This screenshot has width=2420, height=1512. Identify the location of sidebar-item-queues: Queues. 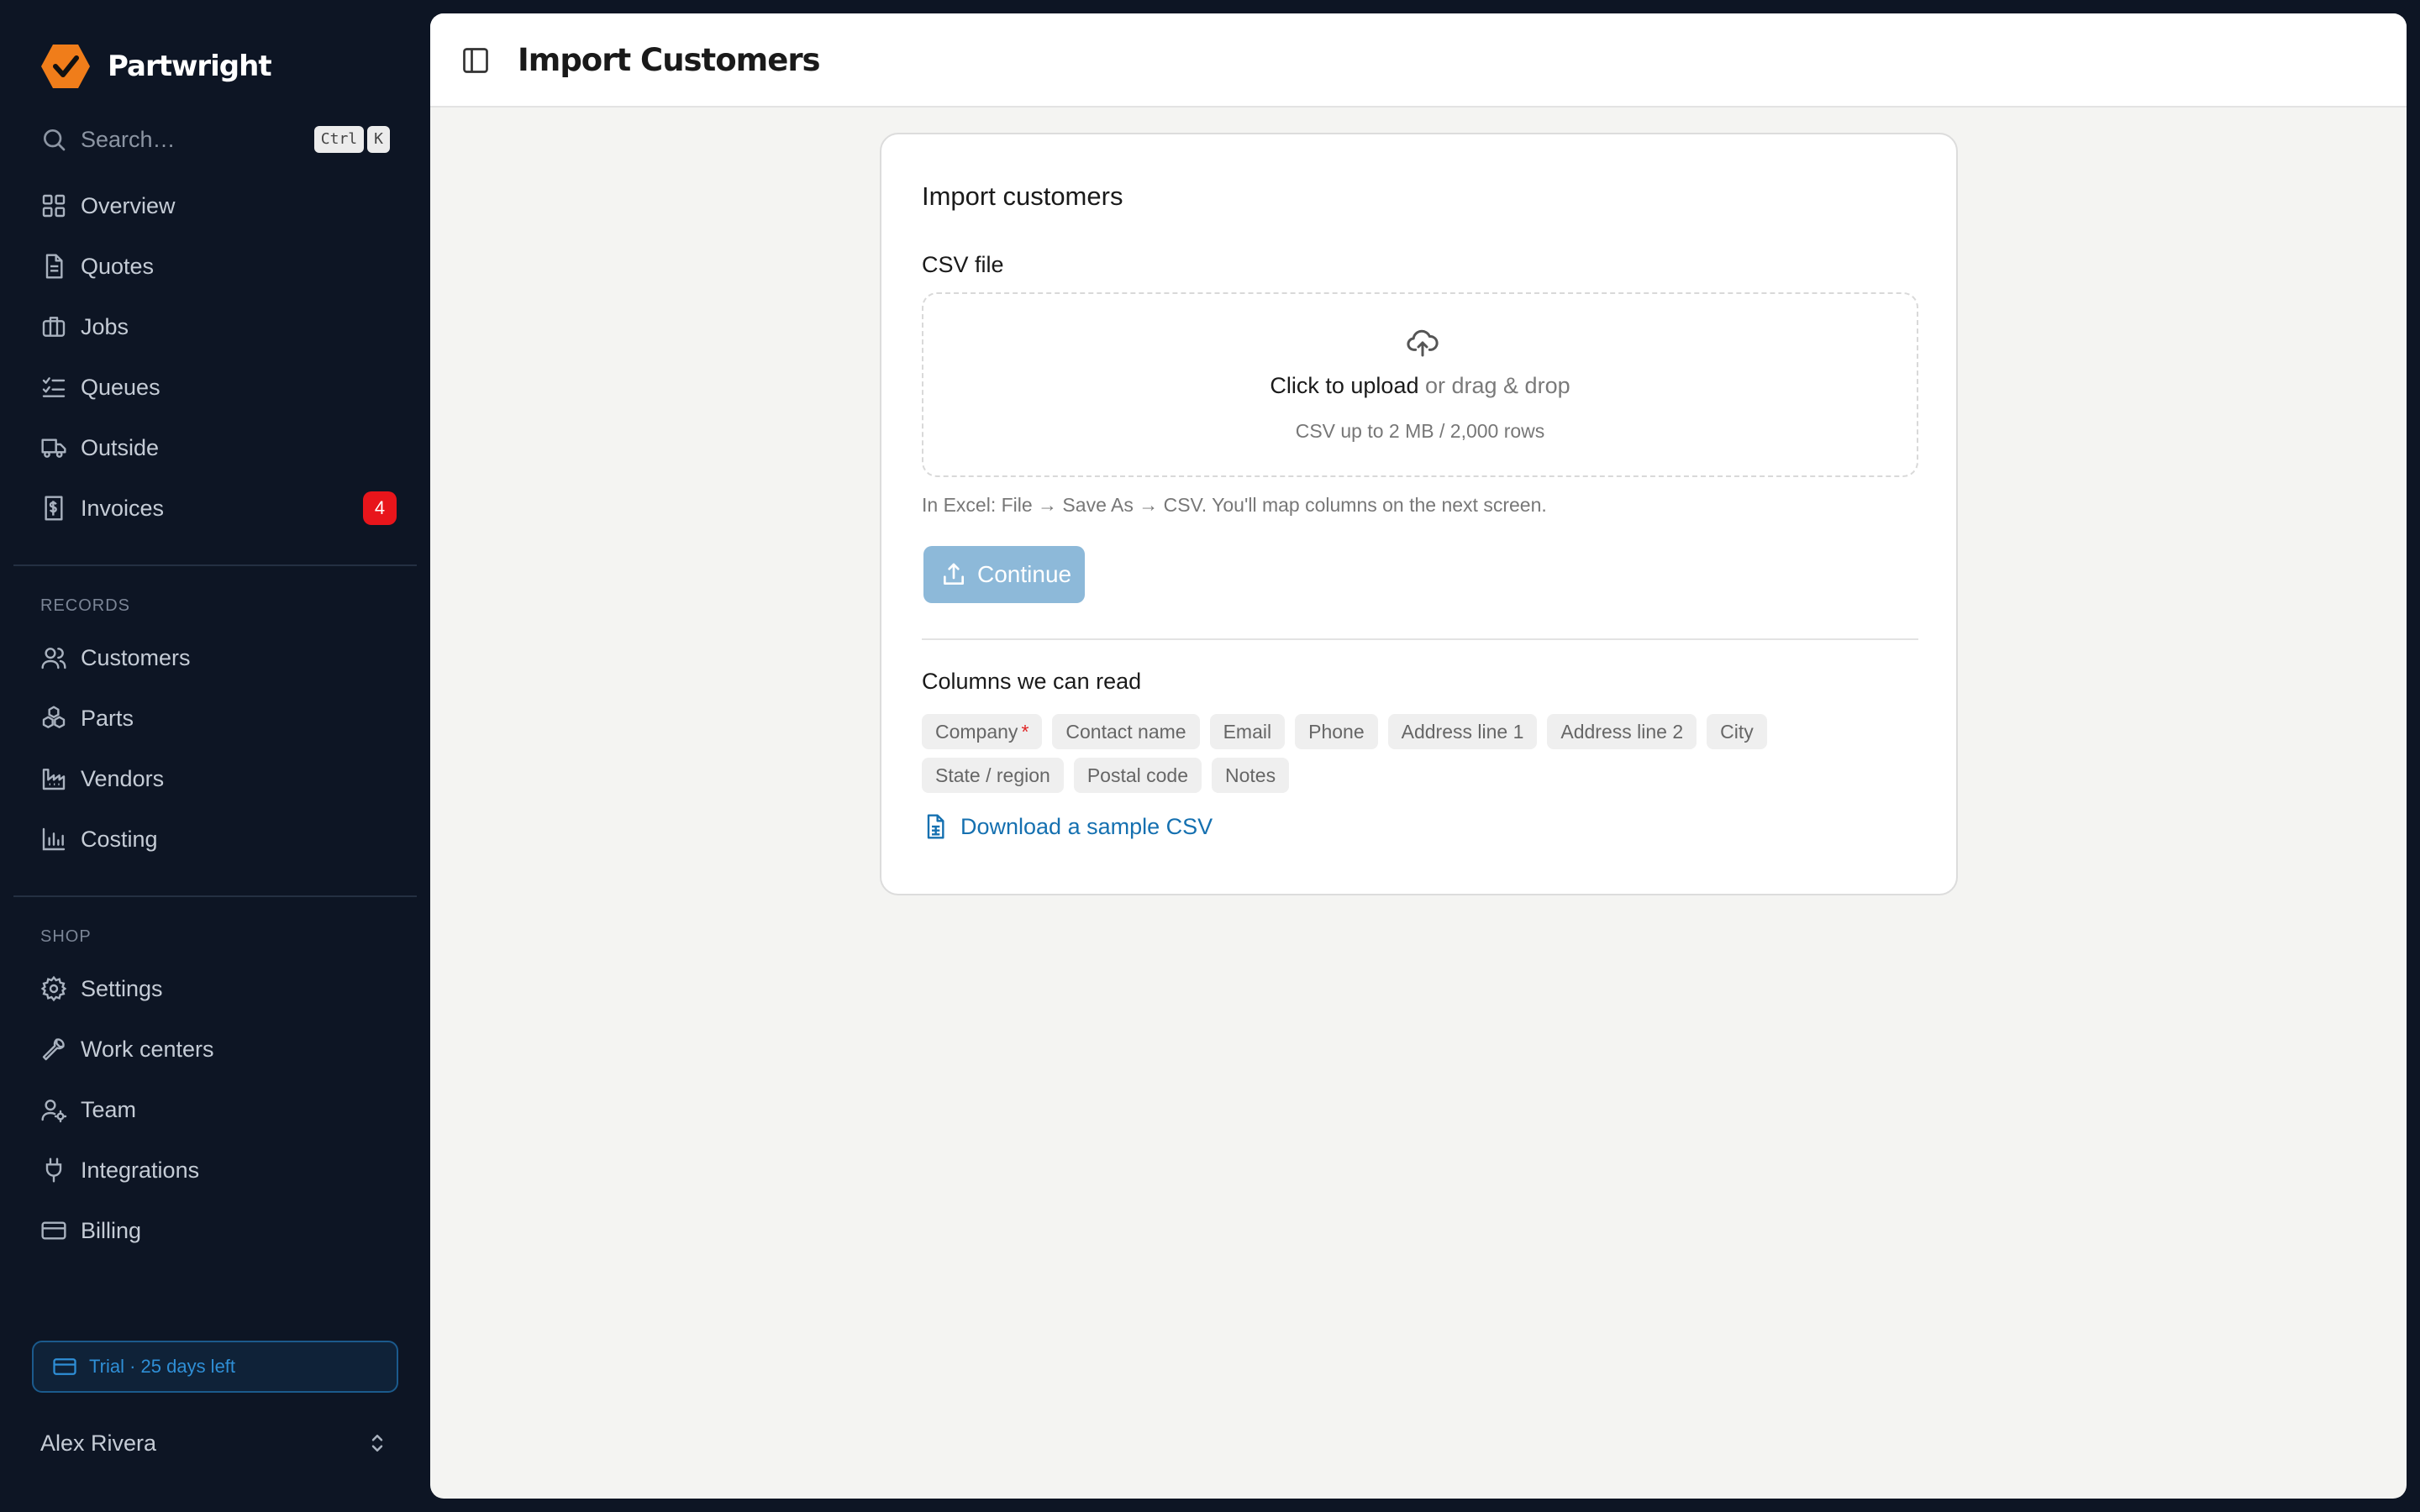
(218, 387).